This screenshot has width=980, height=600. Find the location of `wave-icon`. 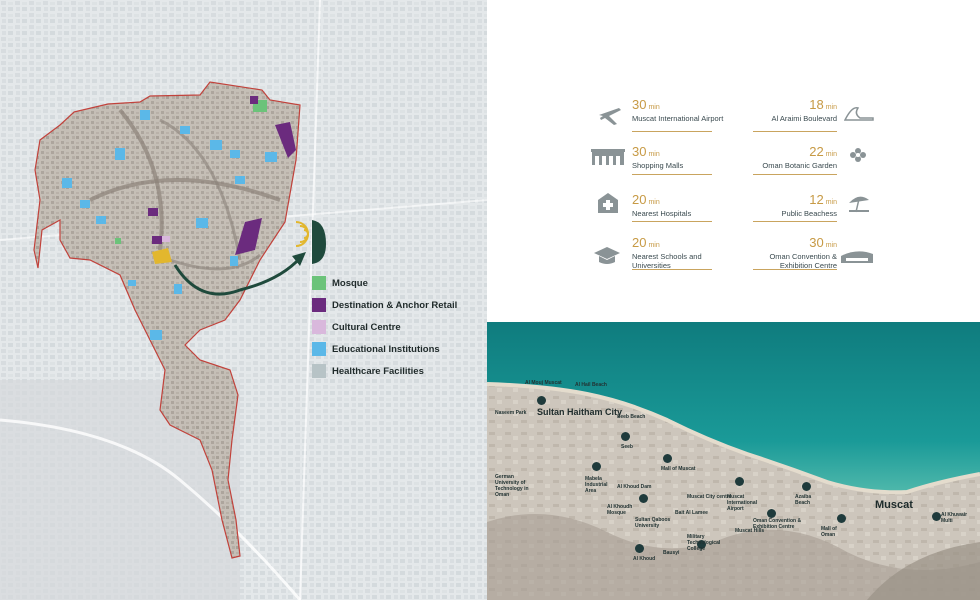

wave-icon is located at coordinates (859, 114).